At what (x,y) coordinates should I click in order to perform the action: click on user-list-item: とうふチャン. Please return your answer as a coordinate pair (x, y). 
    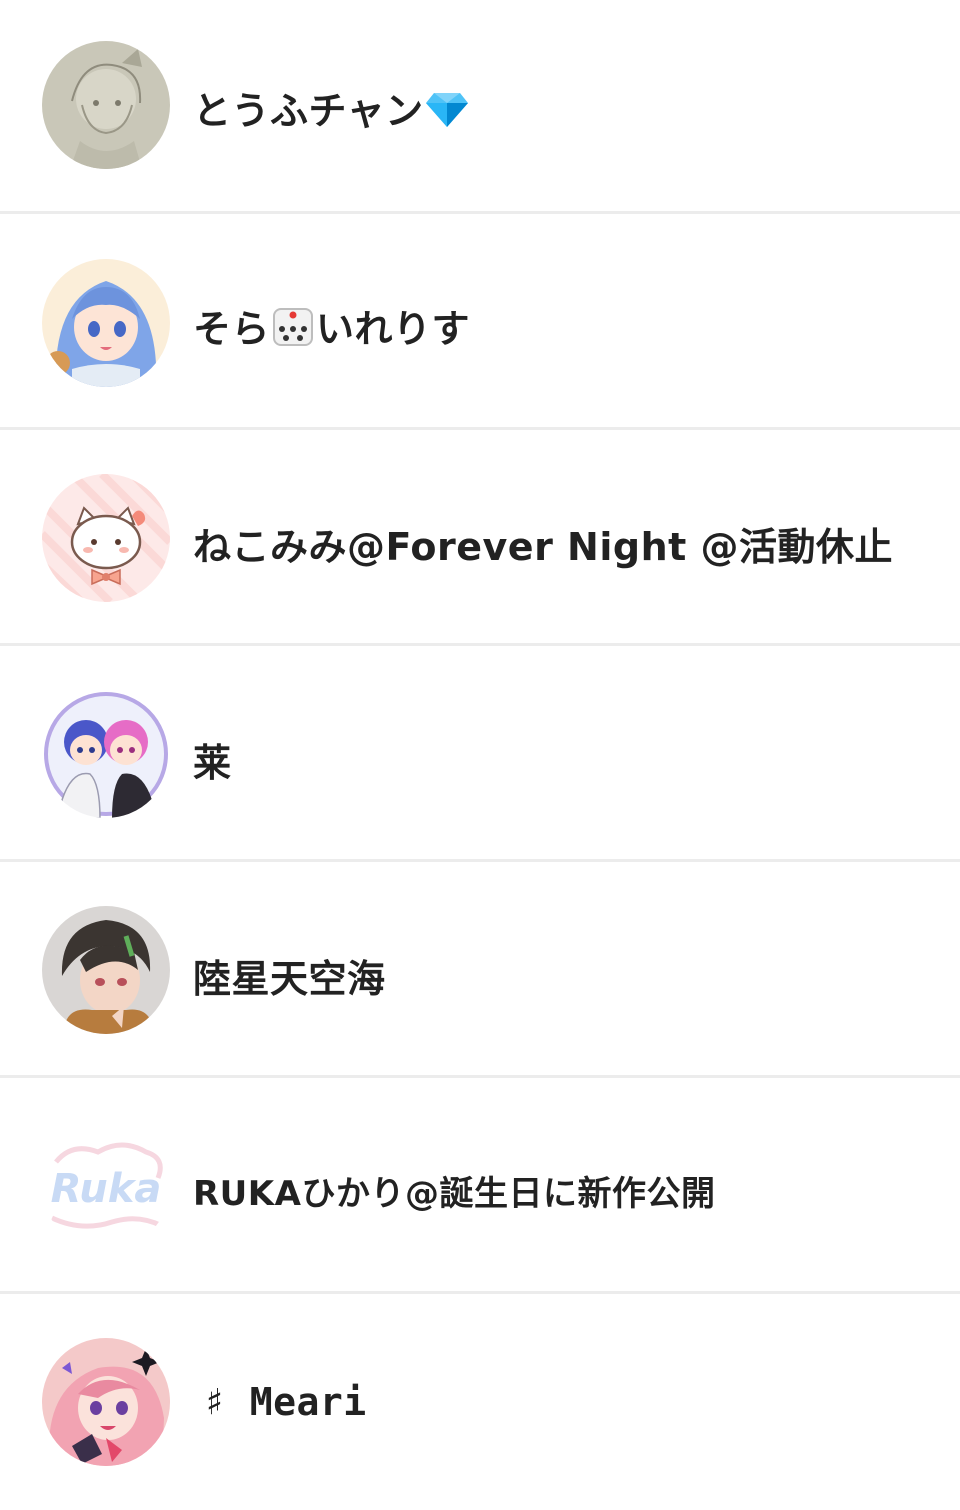
    Looking at the image, I should click on (480, 107).